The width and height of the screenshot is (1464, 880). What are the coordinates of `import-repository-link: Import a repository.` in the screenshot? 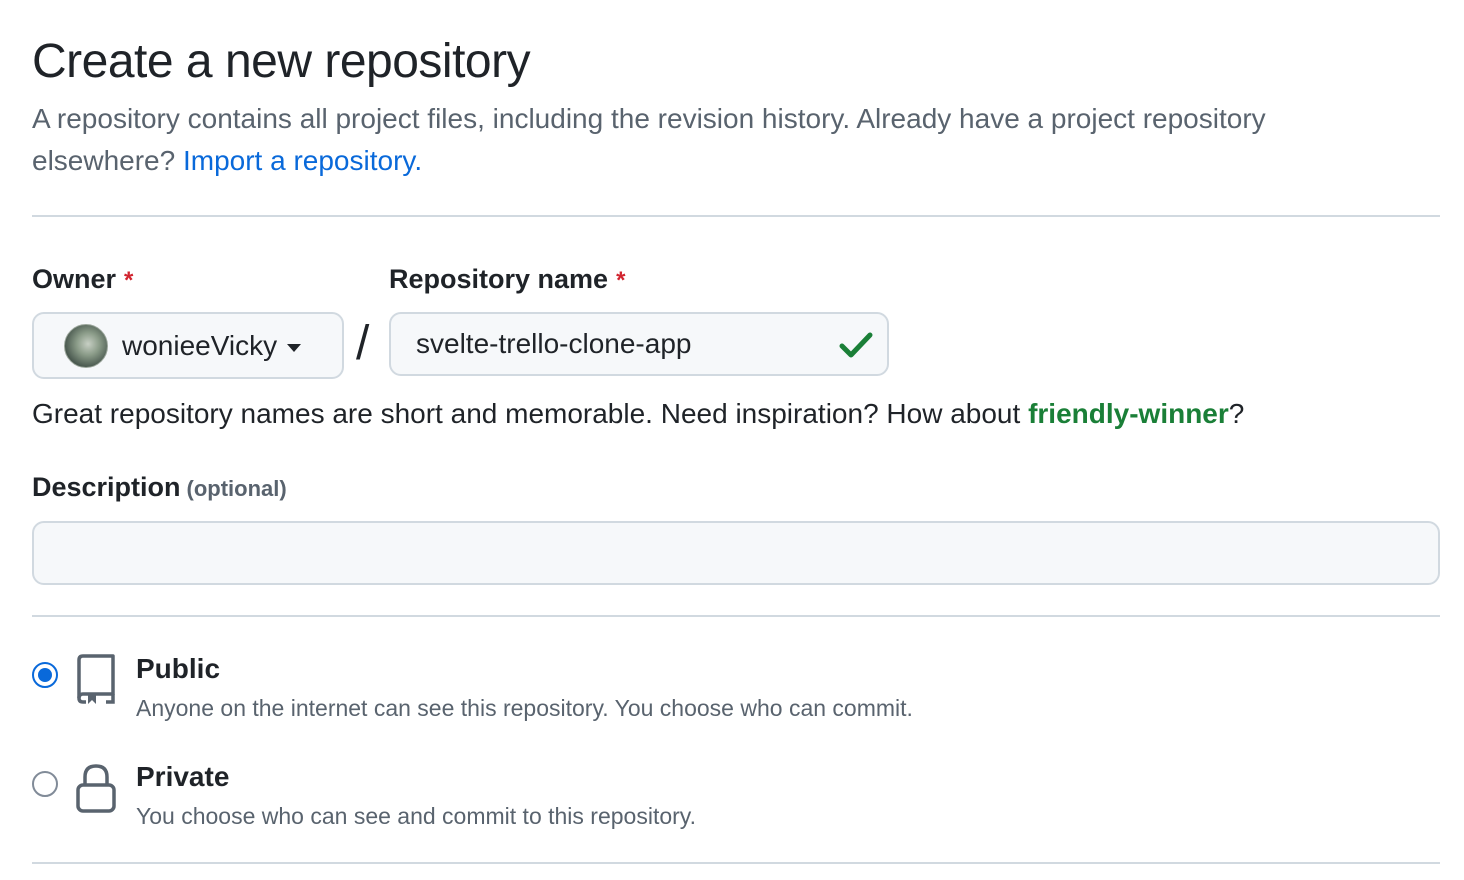 It's located at (302, 160).